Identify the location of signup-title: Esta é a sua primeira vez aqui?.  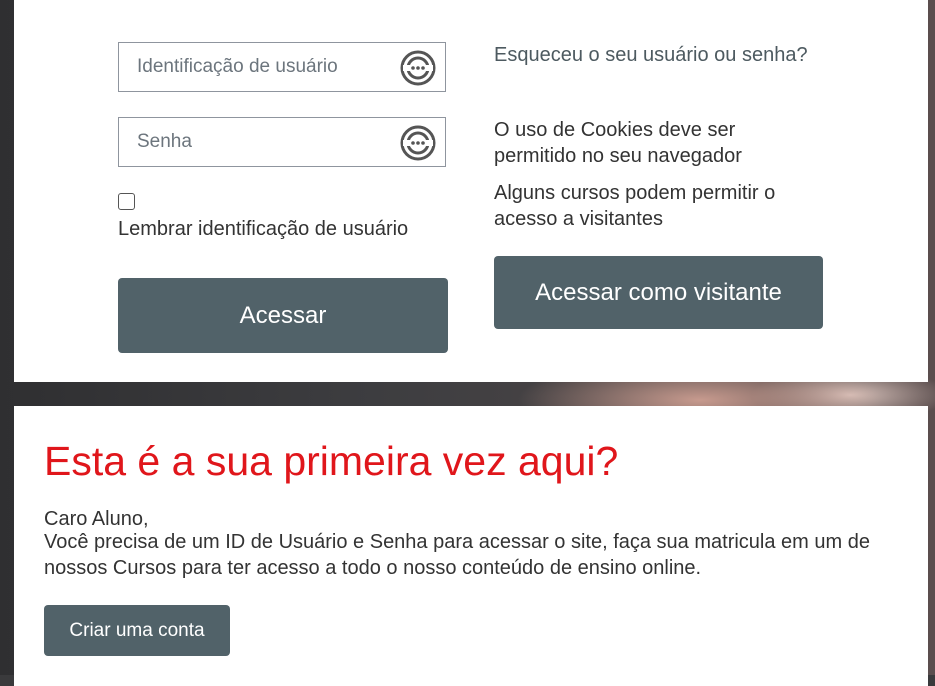
(331, 461).